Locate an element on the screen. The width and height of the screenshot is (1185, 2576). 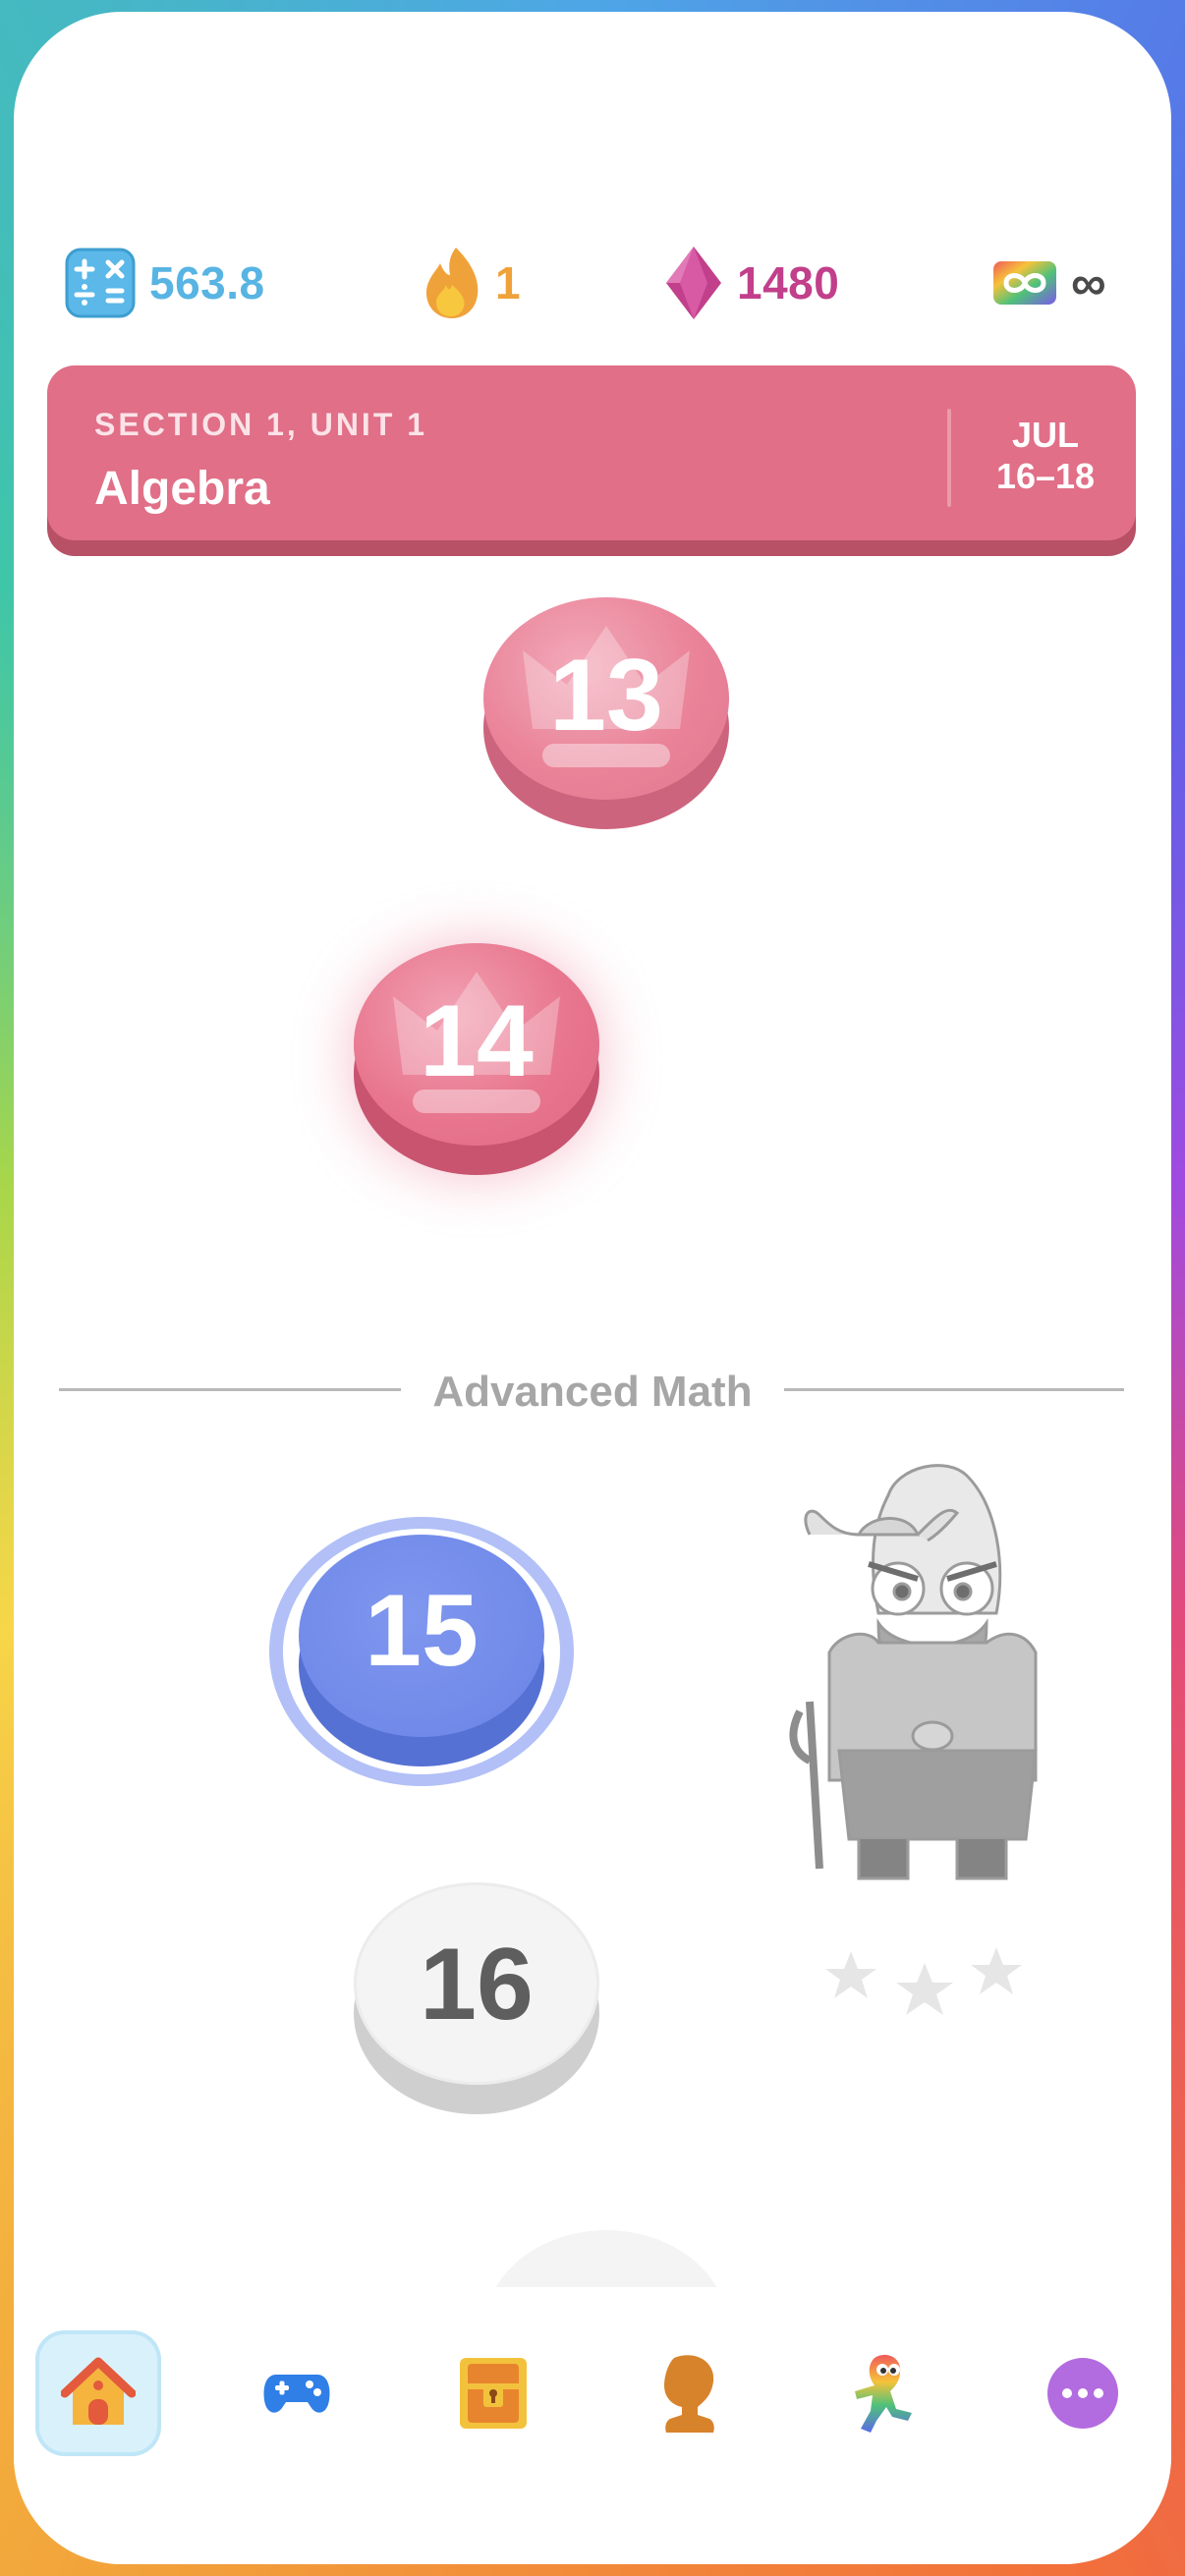
unit-date: JUL 16–18 is located at coordinates (1045, 456).